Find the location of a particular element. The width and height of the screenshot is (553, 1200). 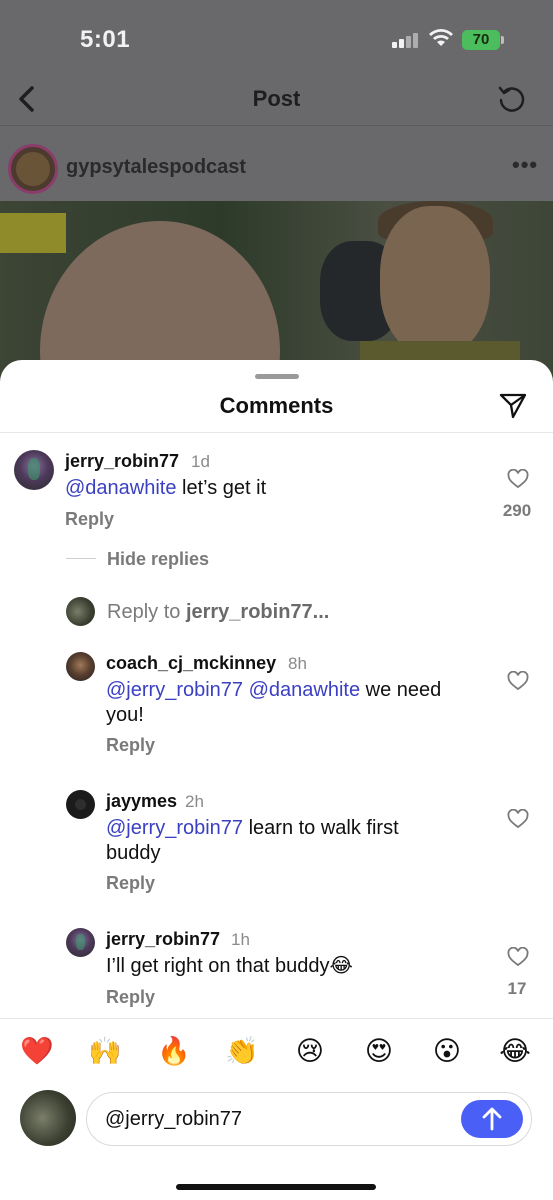

cellular-signal-icon is located at coordinates (406, 40).